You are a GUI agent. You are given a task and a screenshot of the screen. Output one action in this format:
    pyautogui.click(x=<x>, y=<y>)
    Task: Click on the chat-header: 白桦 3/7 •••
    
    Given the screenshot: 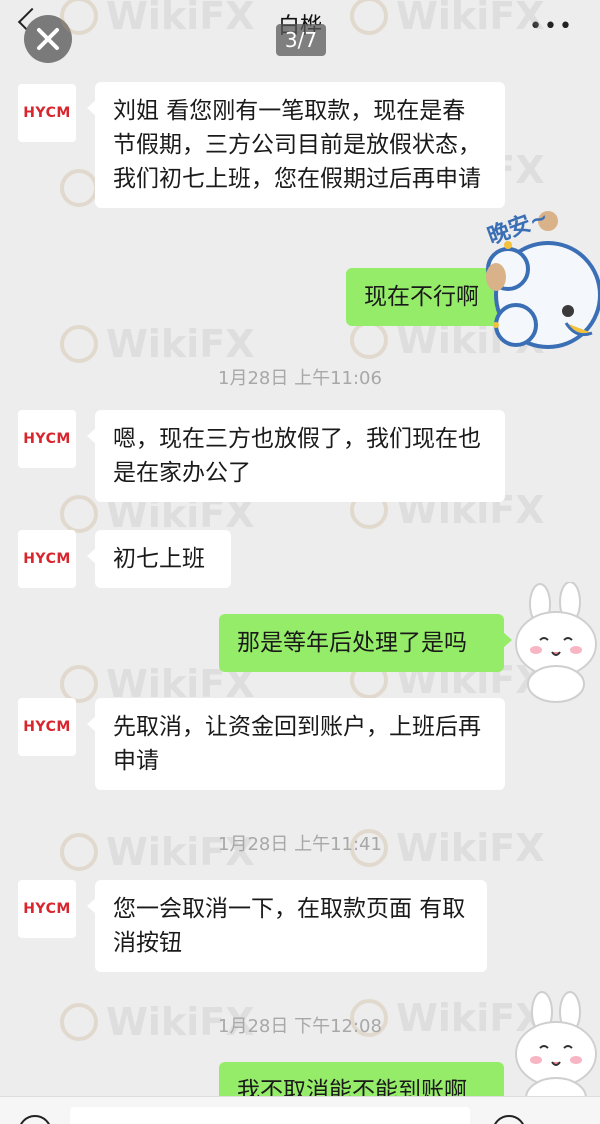 What is the action you would take?
    pyautogui.click(x=300, y=31)
    